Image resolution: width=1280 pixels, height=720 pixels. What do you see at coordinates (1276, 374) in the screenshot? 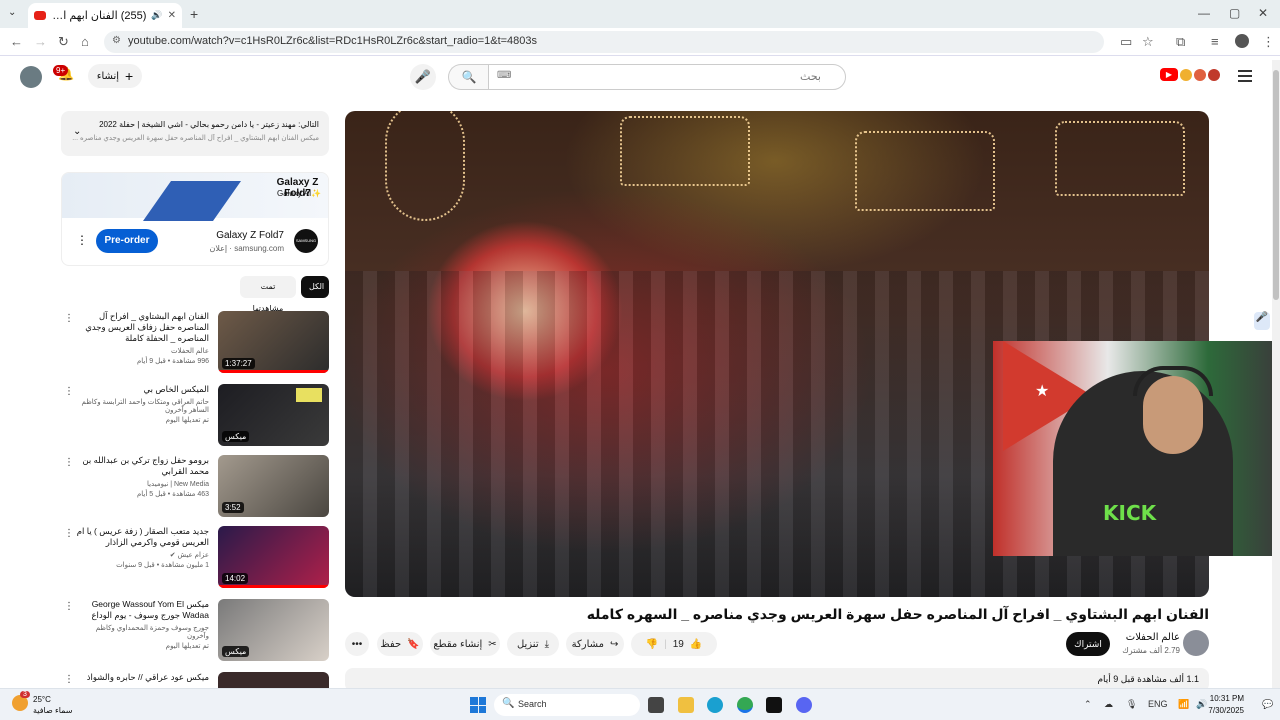
I see `page-scrollbar` at bounding box center [1276, 374].